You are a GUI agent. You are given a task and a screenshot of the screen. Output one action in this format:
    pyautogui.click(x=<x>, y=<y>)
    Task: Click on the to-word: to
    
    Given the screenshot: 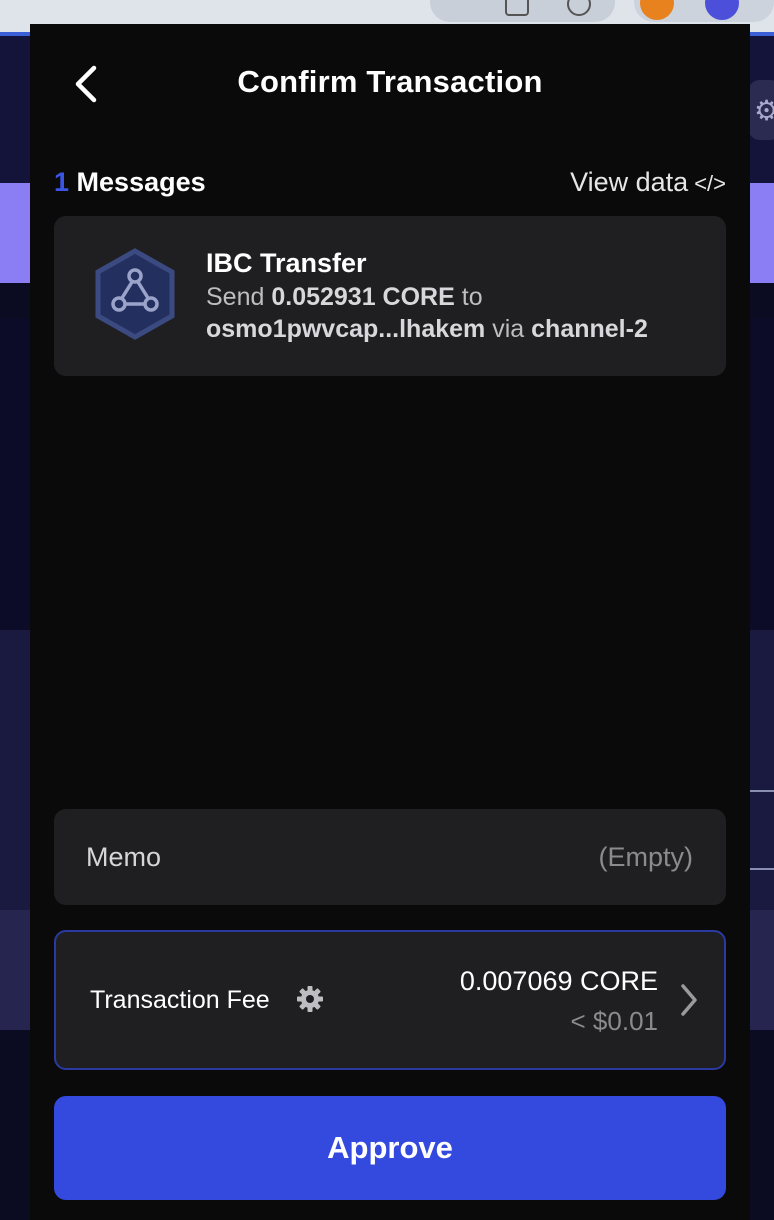 What is the action you would take?
    pyautogui.click(x=472, y=297)
    